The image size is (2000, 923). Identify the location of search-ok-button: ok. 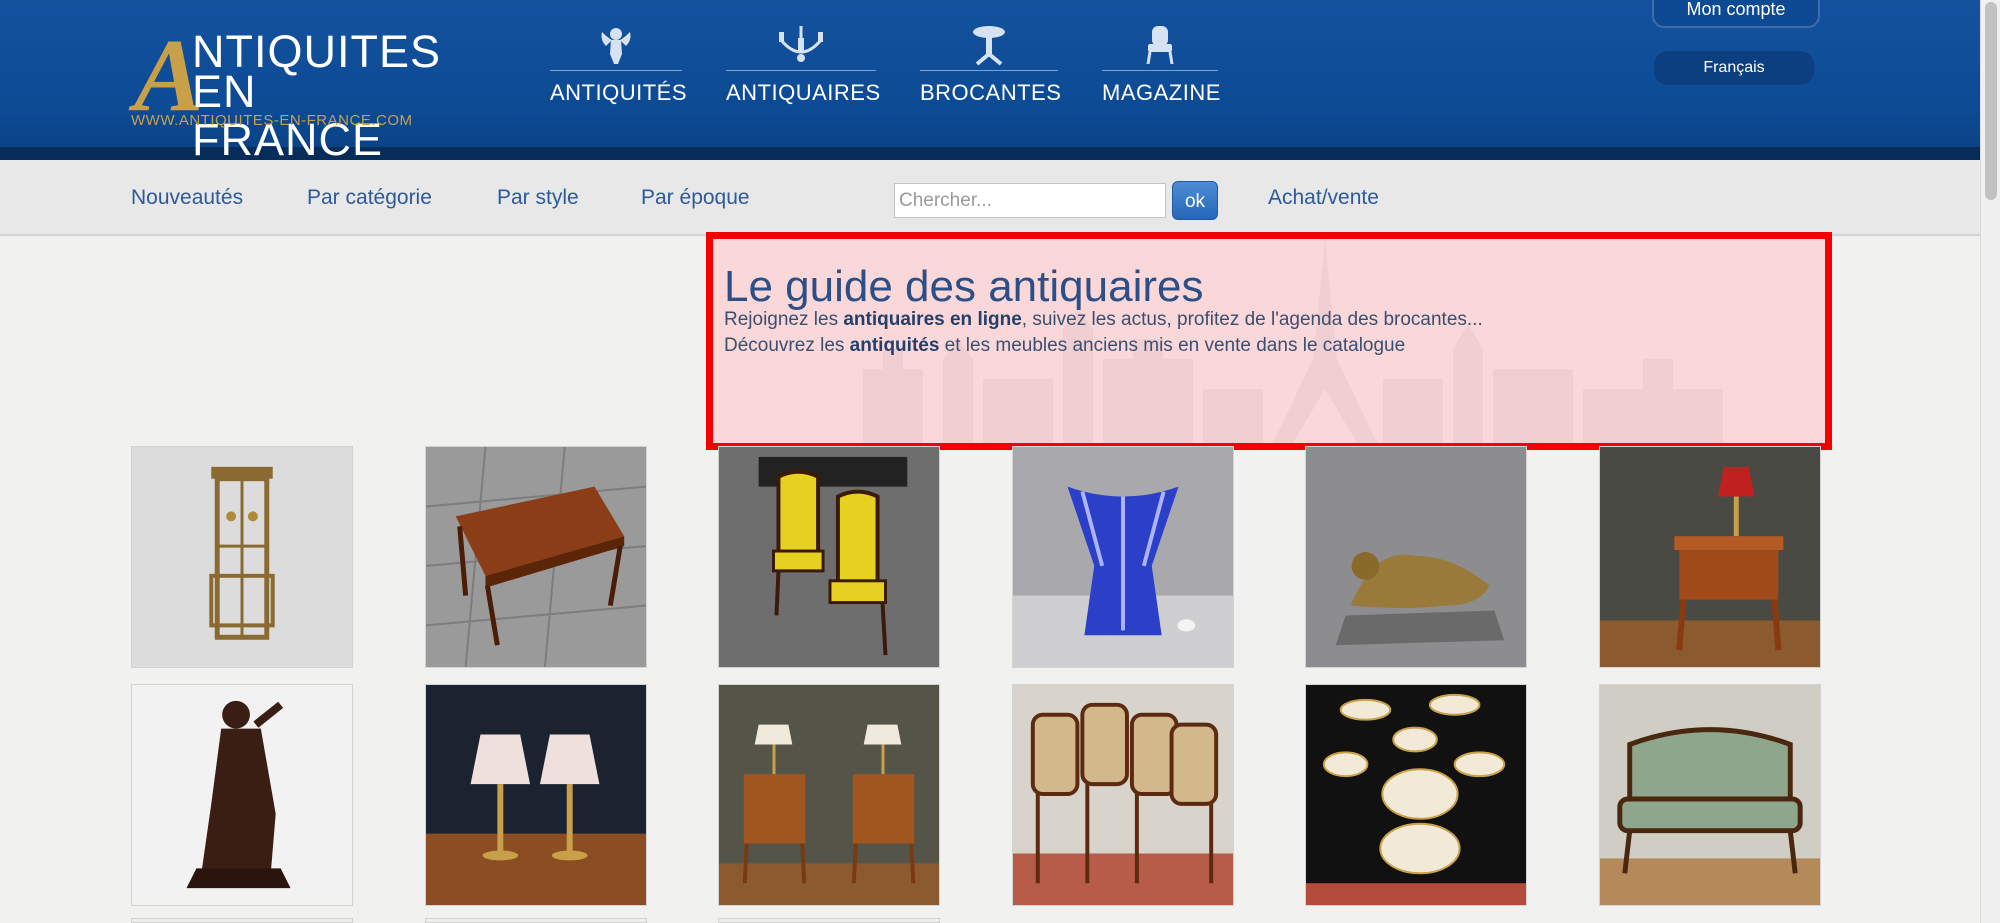
(1195, 200).